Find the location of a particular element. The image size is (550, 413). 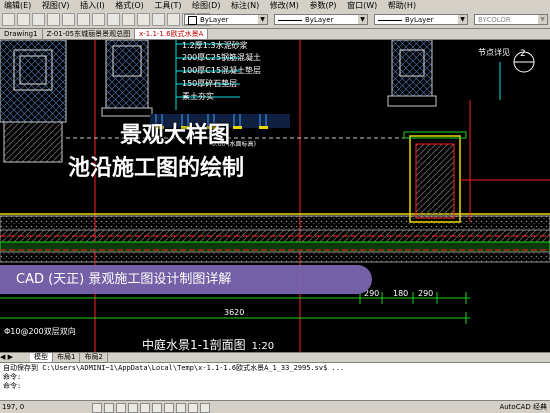

layer-off-icon is located at coordinates (143, 19).